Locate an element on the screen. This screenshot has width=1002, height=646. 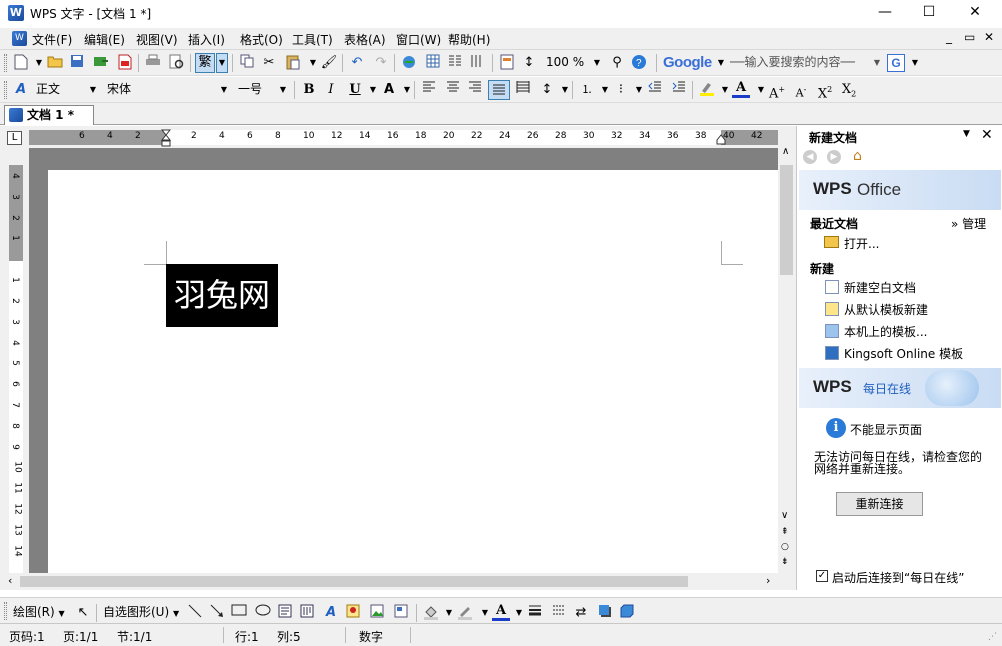
minimize-button: — is located at coordinates (885, 13).